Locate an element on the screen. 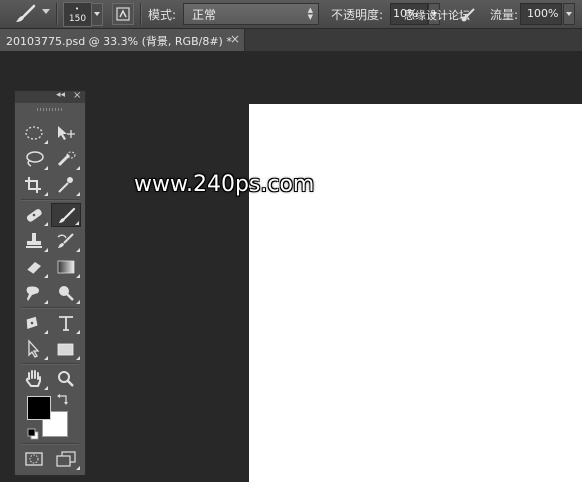 Image resolution: width=582 pixels, height=482 pixels. eyedropper-tool is located at coordinates (66, 185).